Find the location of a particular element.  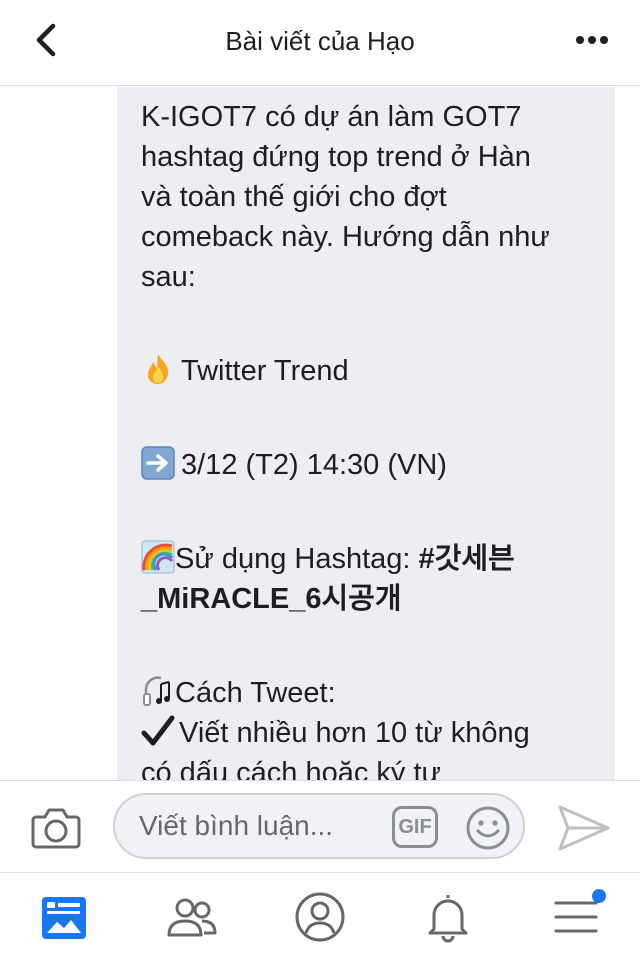

hashtag-line: Sử dụng Hashtag: #갓세븐 is located at coordinates (371, 559).